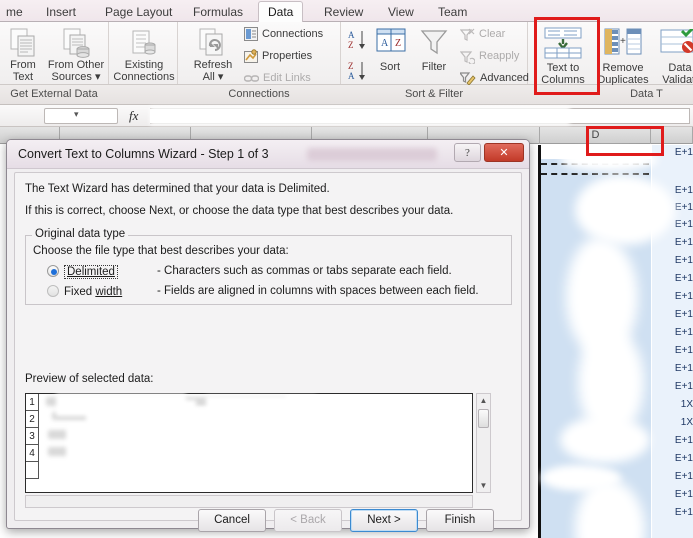 The height and width of the screenshot is (538, 693). Describe the element at coordinates (32, 419) in the screenshot. I see `preview-row-number: 2` at that location.